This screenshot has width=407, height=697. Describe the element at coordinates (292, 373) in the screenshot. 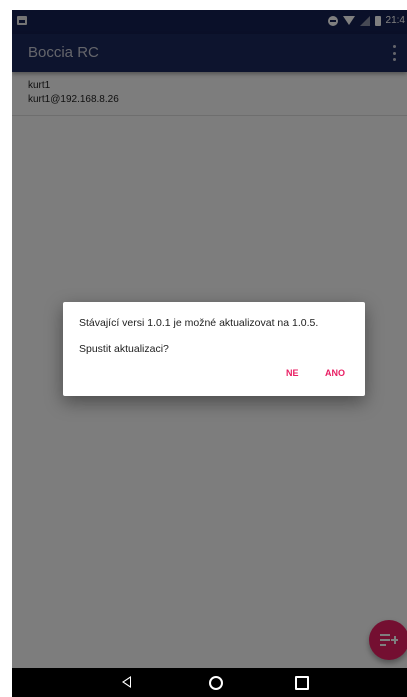

I see `cancel-button: NE` at that location.